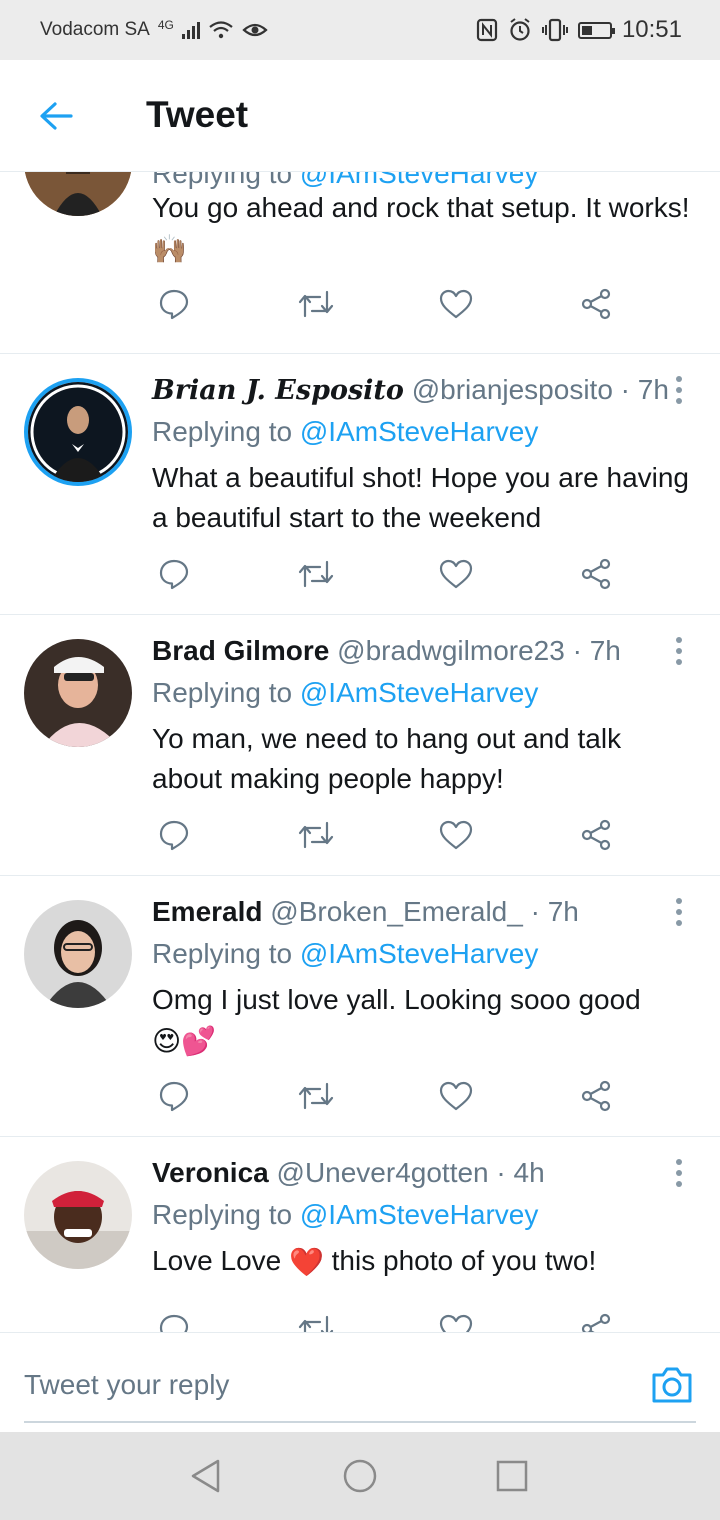 This screenshot has width=720, height=1520. What do you see at coordinates (360, 1422) in the screenshot?
I see `reply-input-underline` at bounding box center [360, 1422].